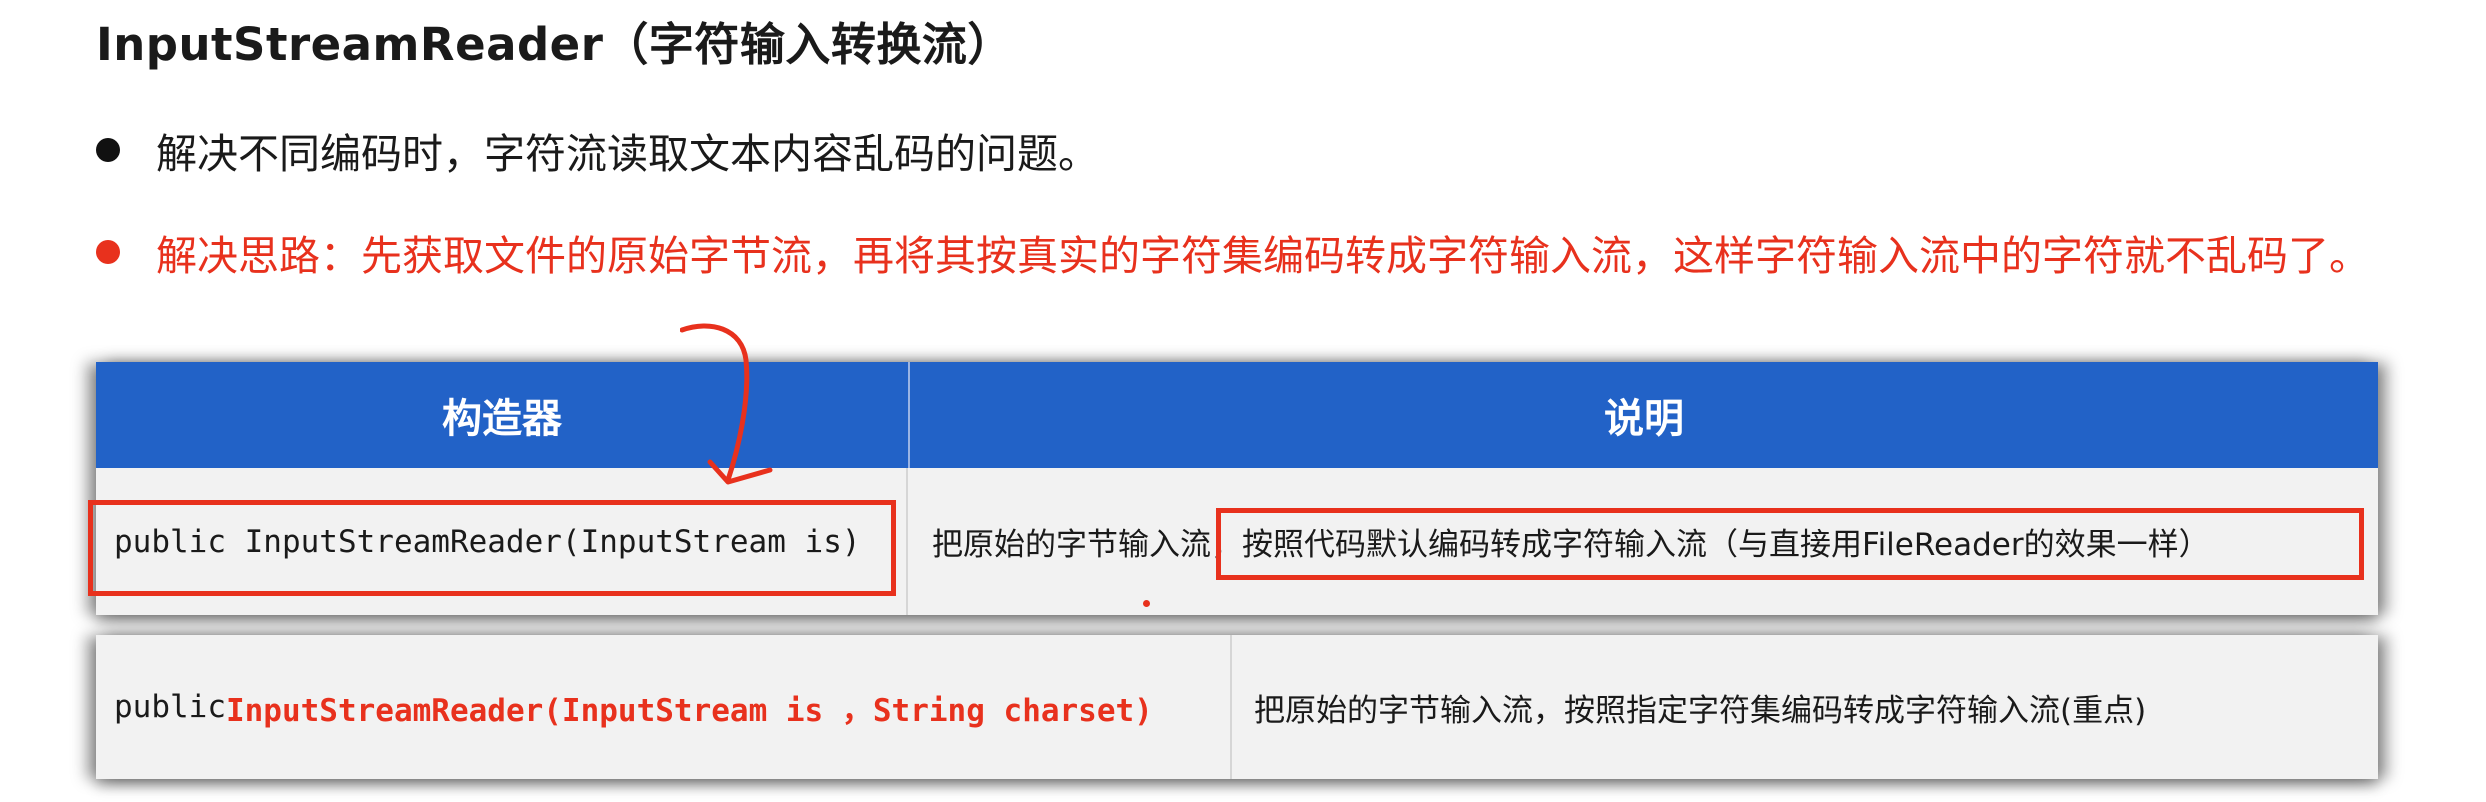 The height and width of the screenshot is (802, 2486). I want to click on table-header: 构造器 说明, so click(1237, 415).